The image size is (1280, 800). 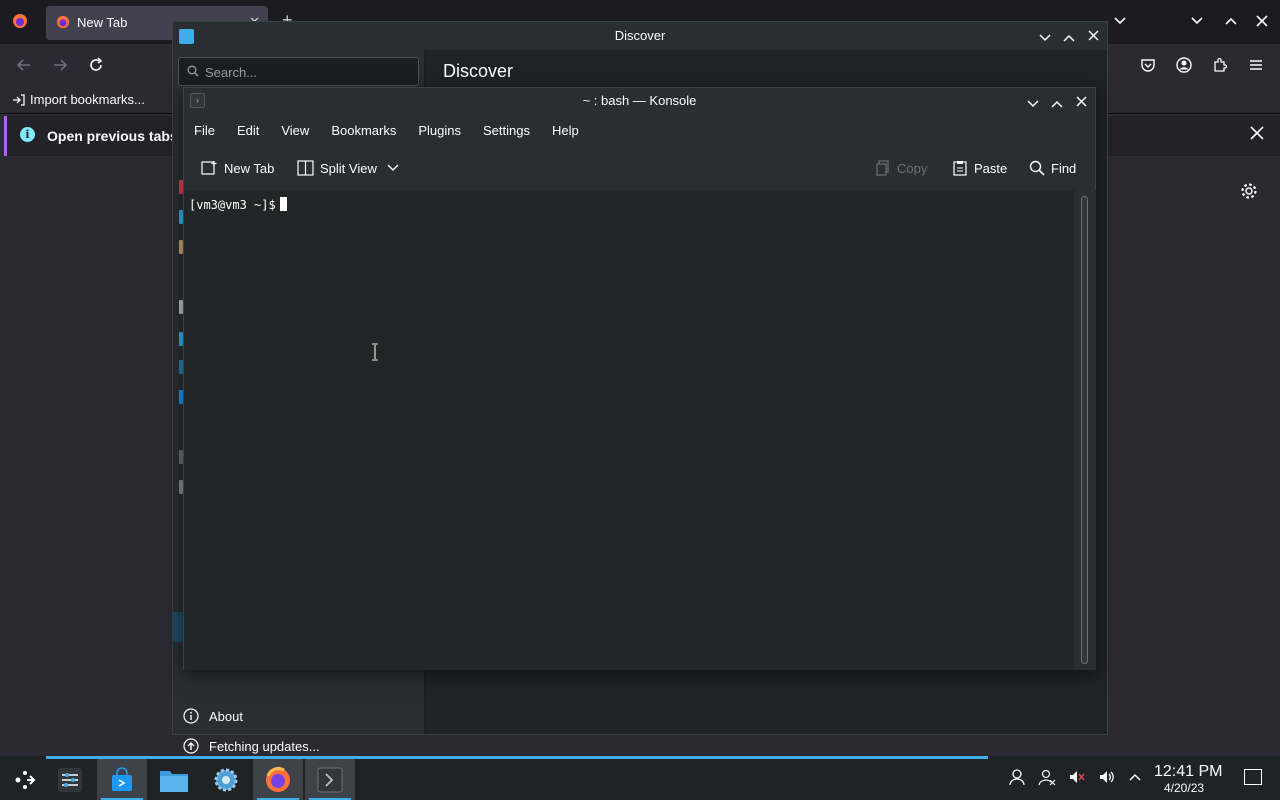 I want to click on discover-titlebar: Discover, so click(x=640, y=36).